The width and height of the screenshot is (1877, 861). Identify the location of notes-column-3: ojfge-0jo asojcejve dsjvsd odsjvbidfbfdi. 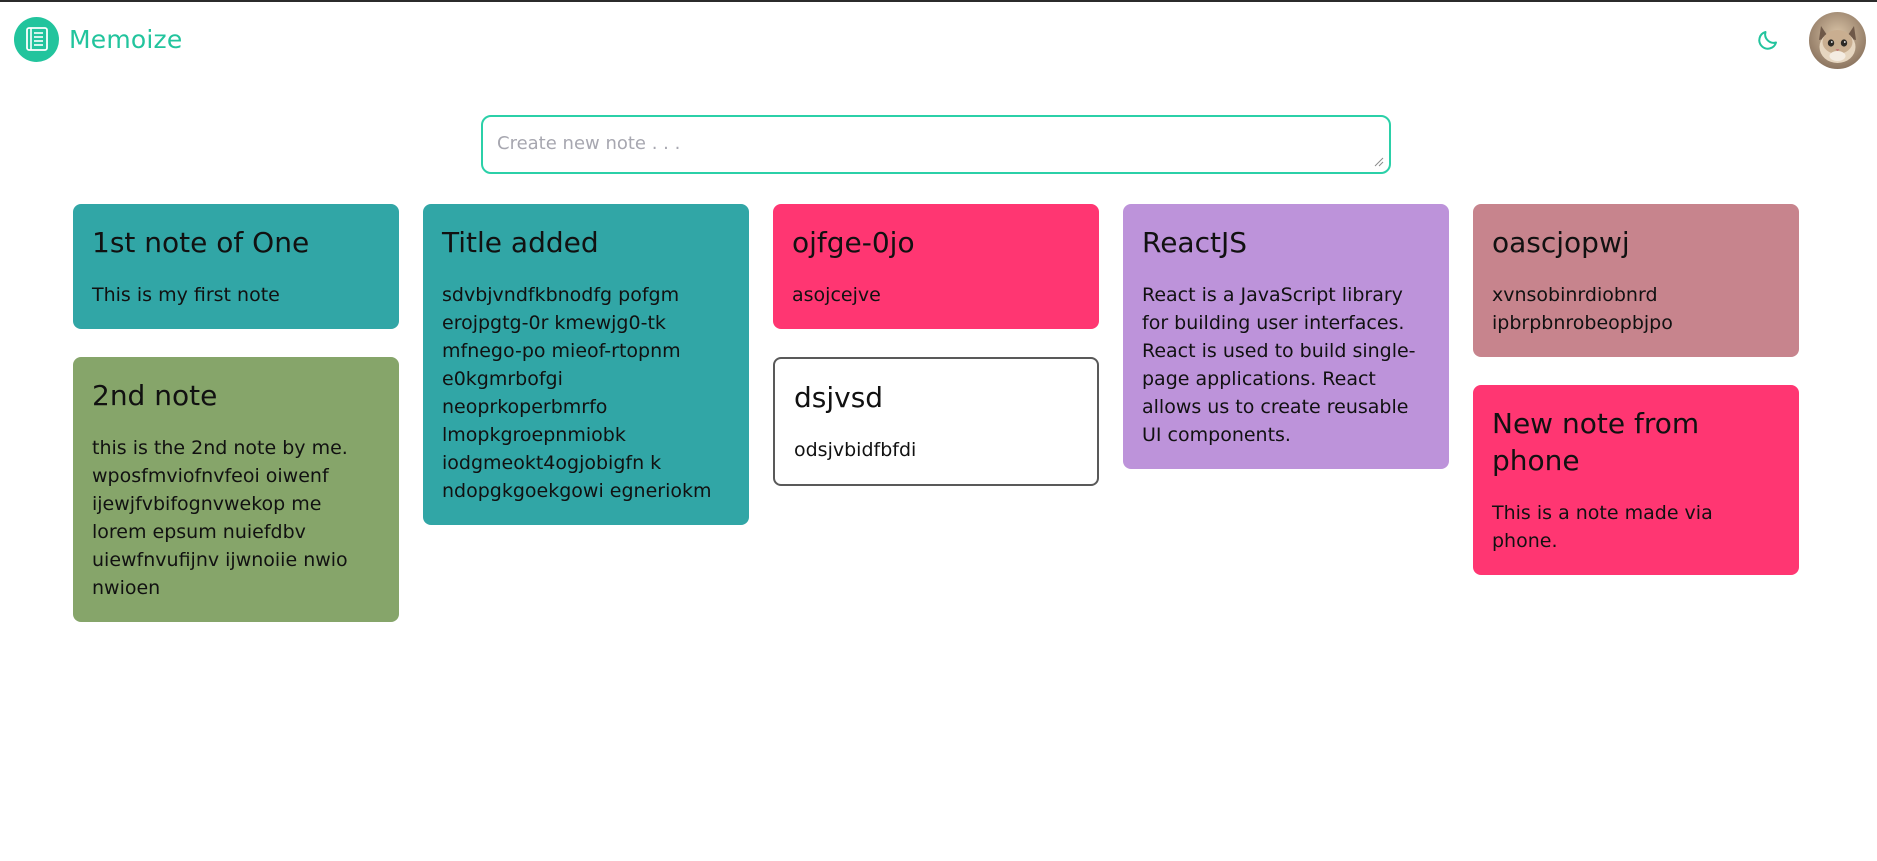
(936, 359).